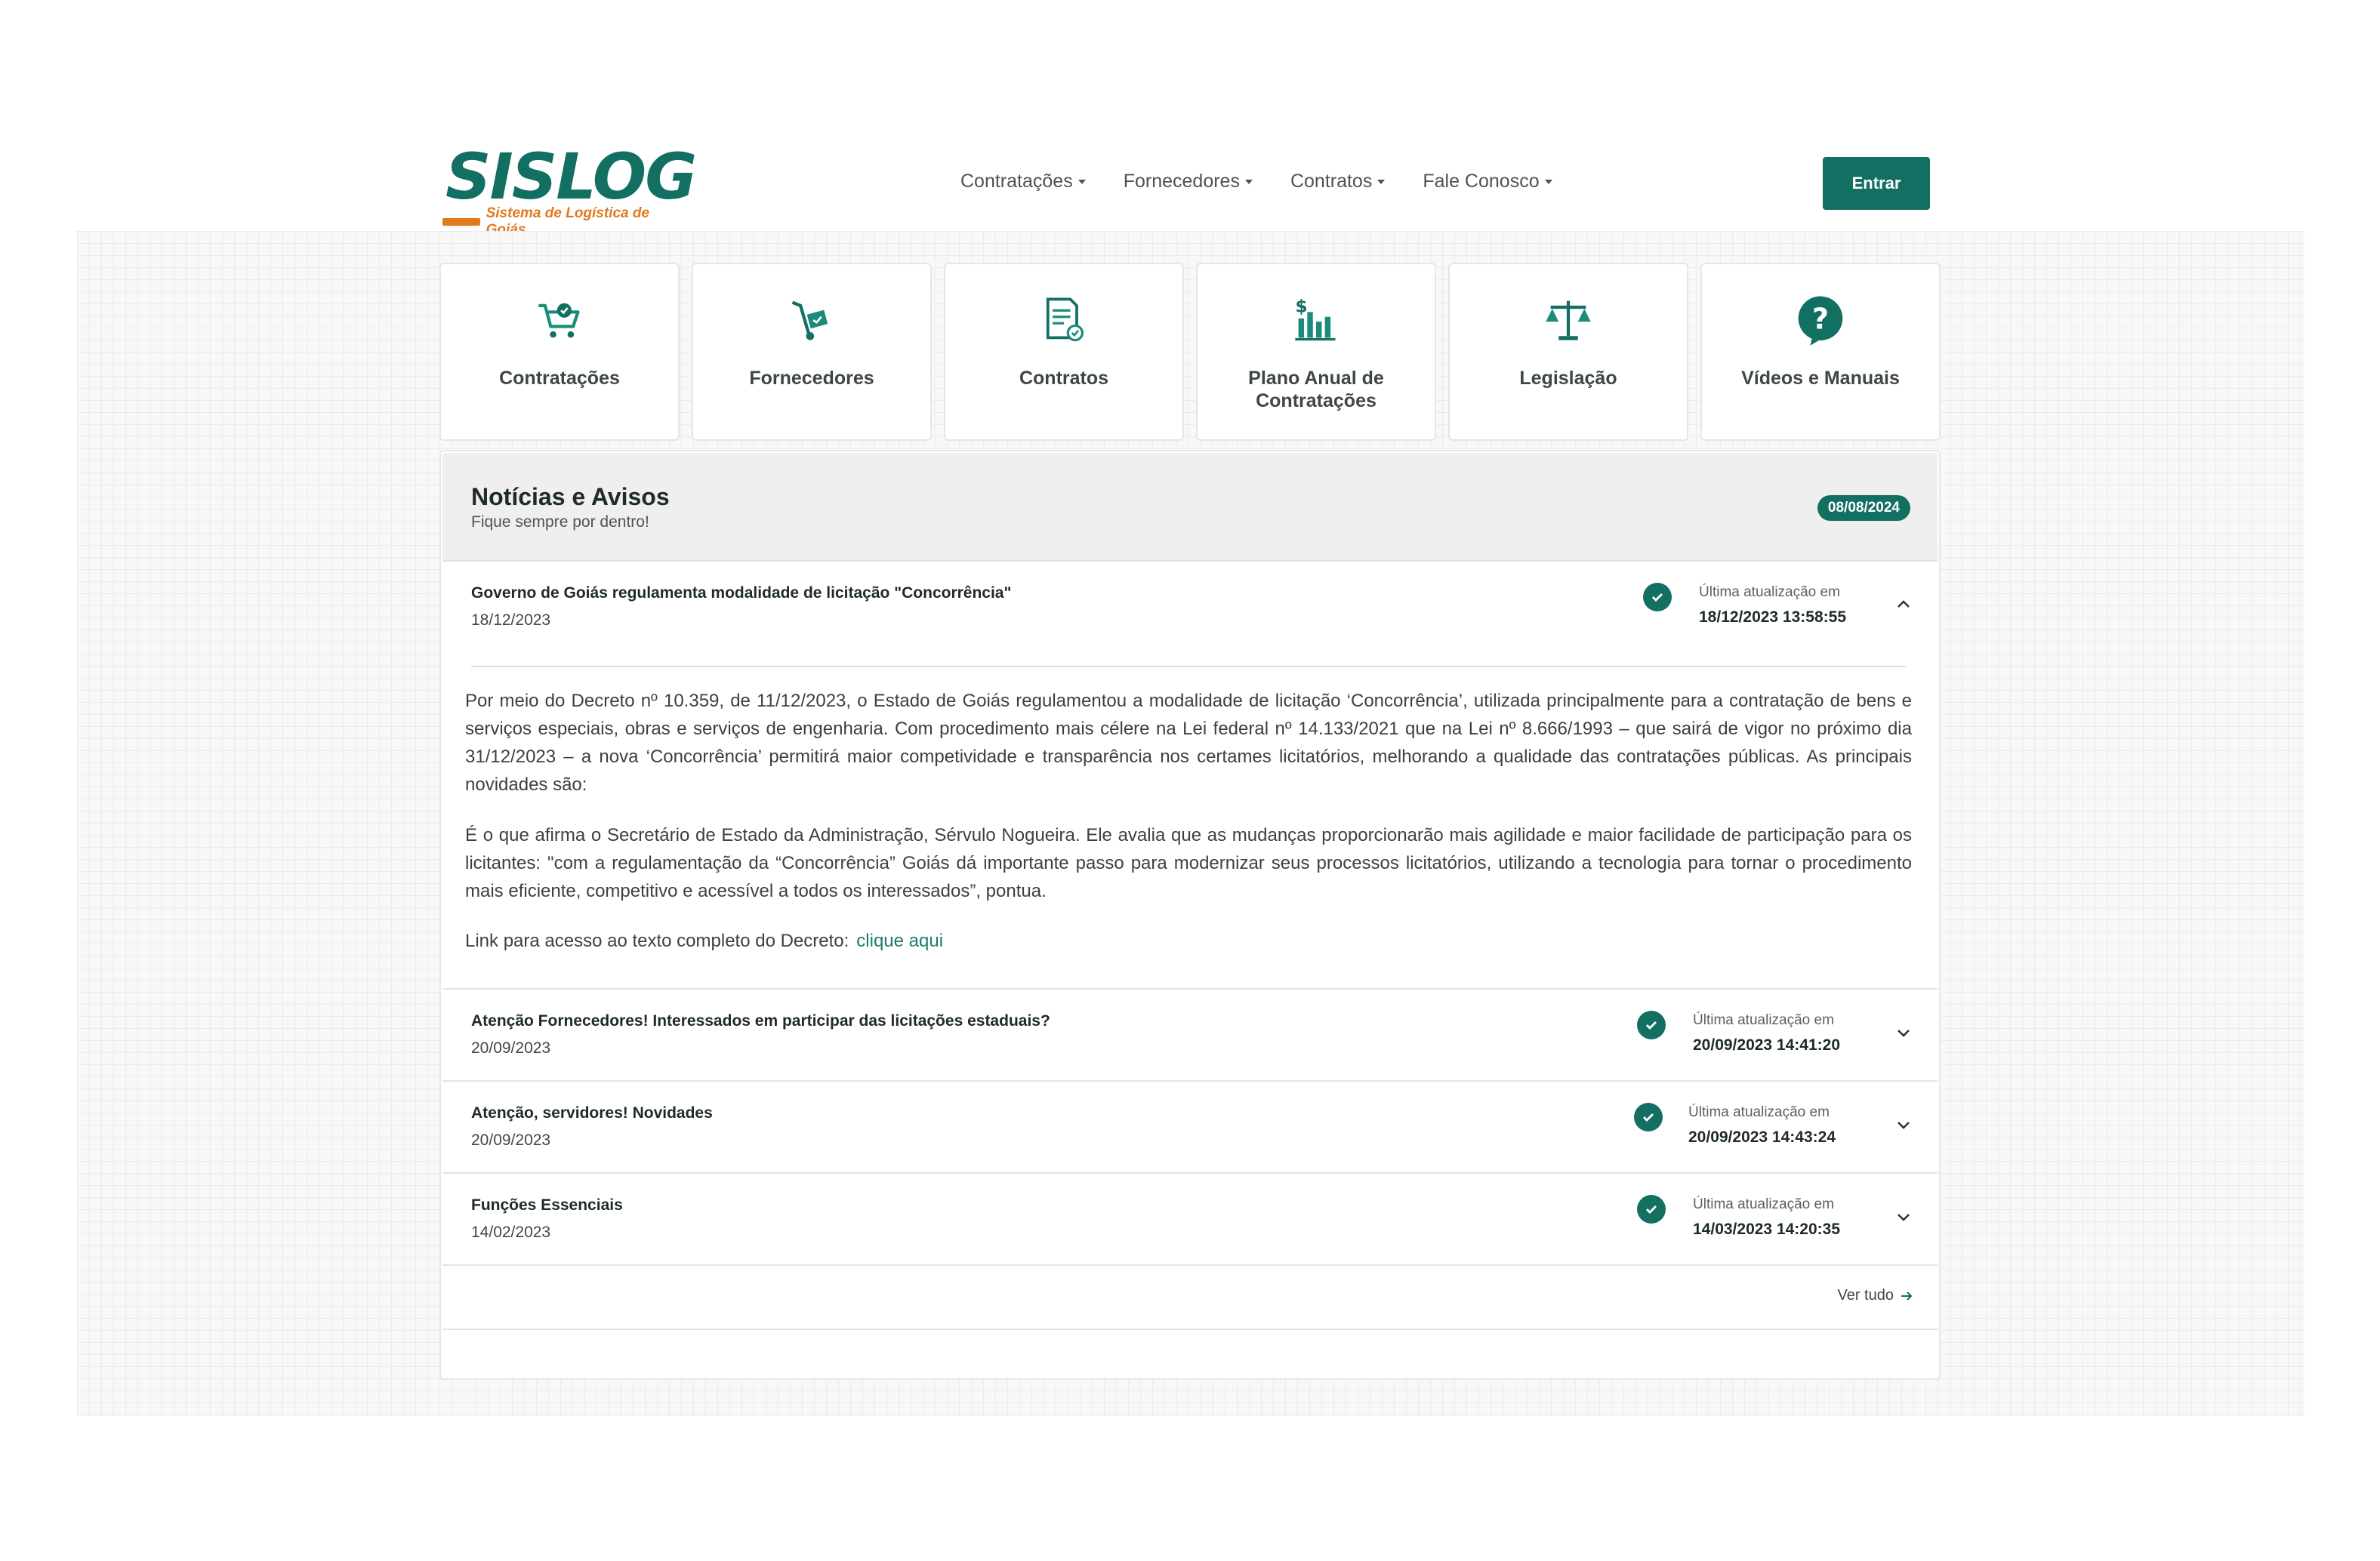 This screenshot has width=2380, height=1561. I want to click on nav-contratos: Contratos, so click(1338, 181).